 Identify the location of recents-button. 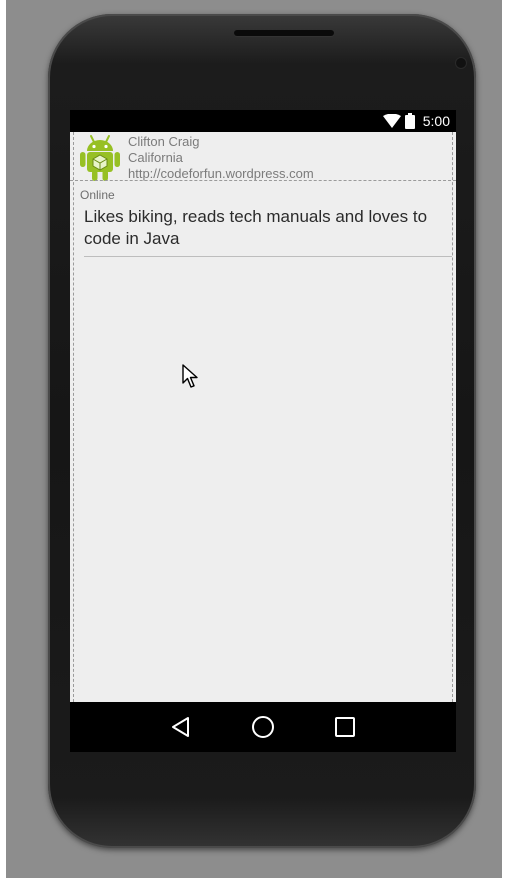
(345, 727).